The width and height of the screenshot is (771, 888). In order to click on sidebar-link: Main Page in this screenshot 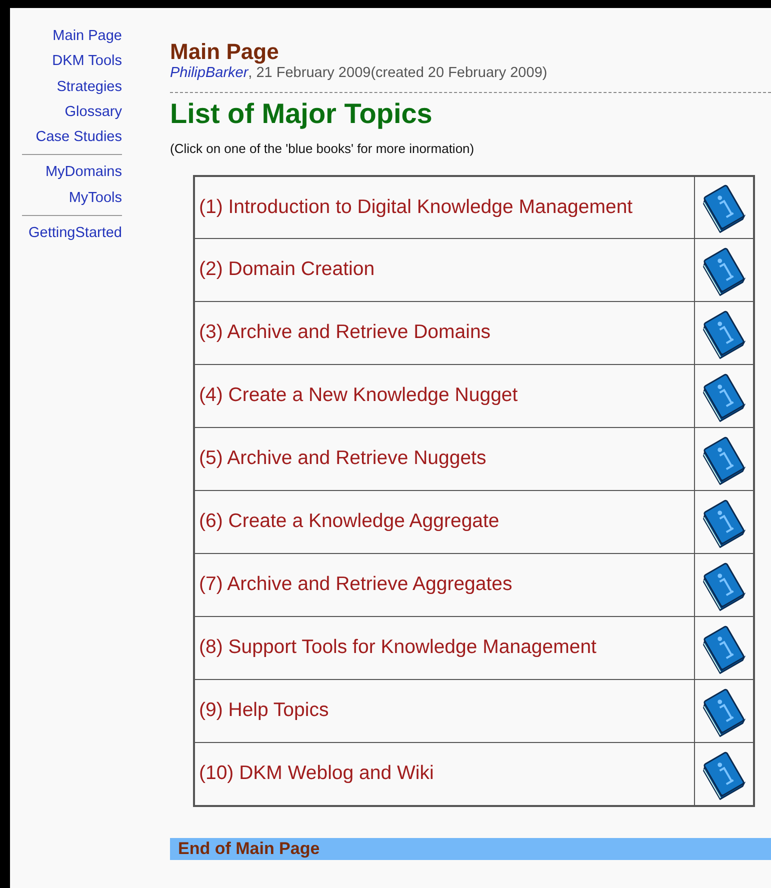, I will do `click(87, 37)`.